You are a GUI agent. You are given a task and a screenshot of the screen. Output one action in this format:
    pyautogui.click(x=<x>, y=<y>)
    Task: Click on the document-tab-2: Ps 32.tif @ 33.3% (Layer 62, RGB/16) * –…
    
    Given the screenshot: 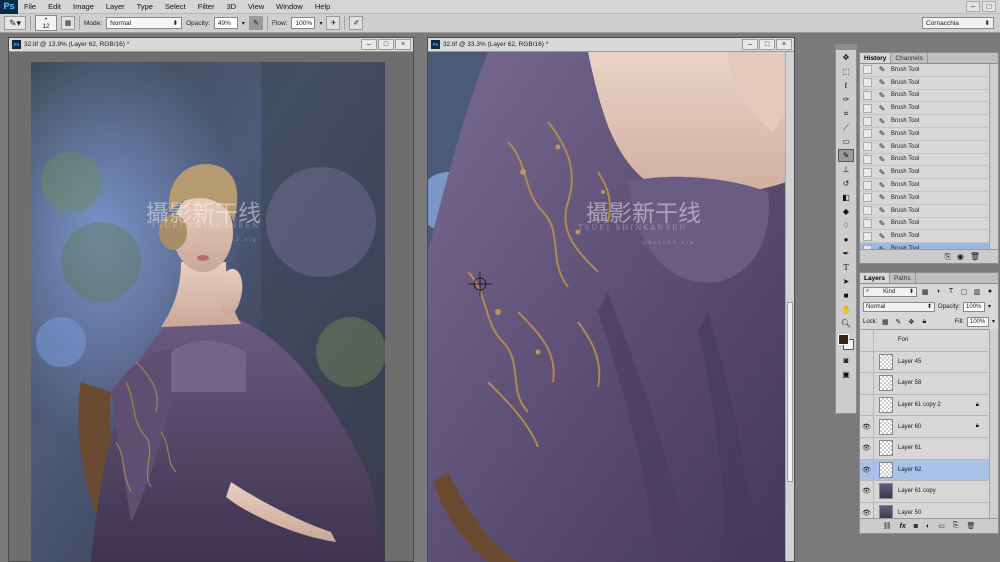 What is the action you would take?
    pyautogui.click(x=611, y=45)
    